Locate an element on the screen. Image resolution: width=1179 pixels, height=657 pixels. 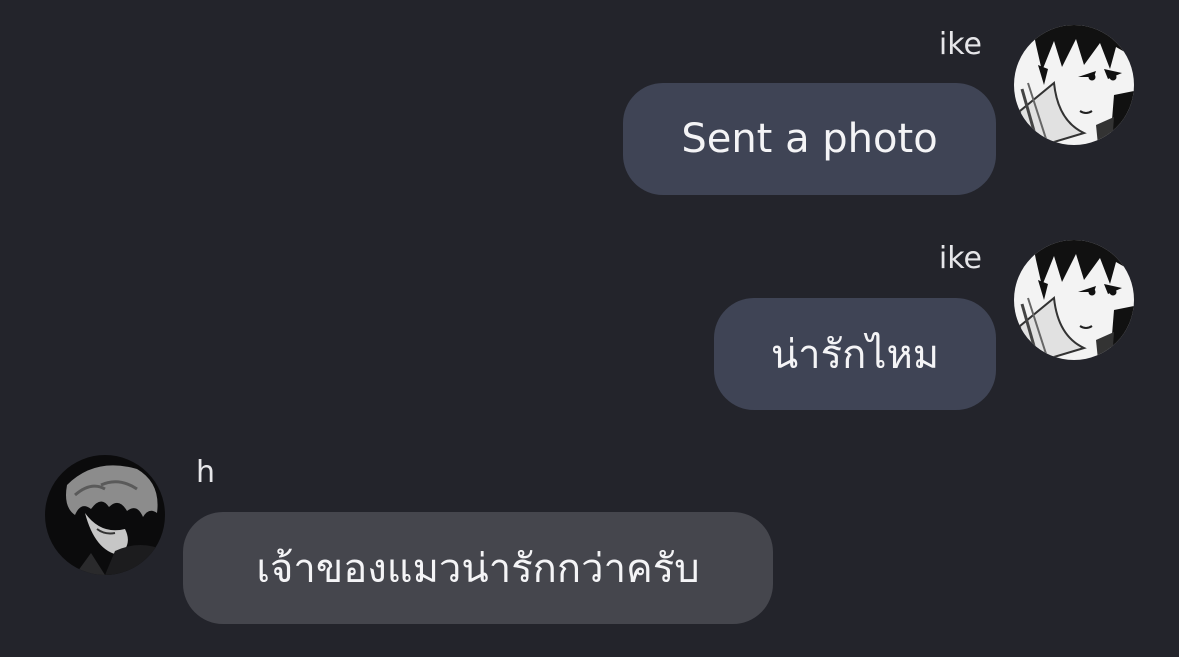
message-bubble: Sent a photo is located at coordinates (809, 139).